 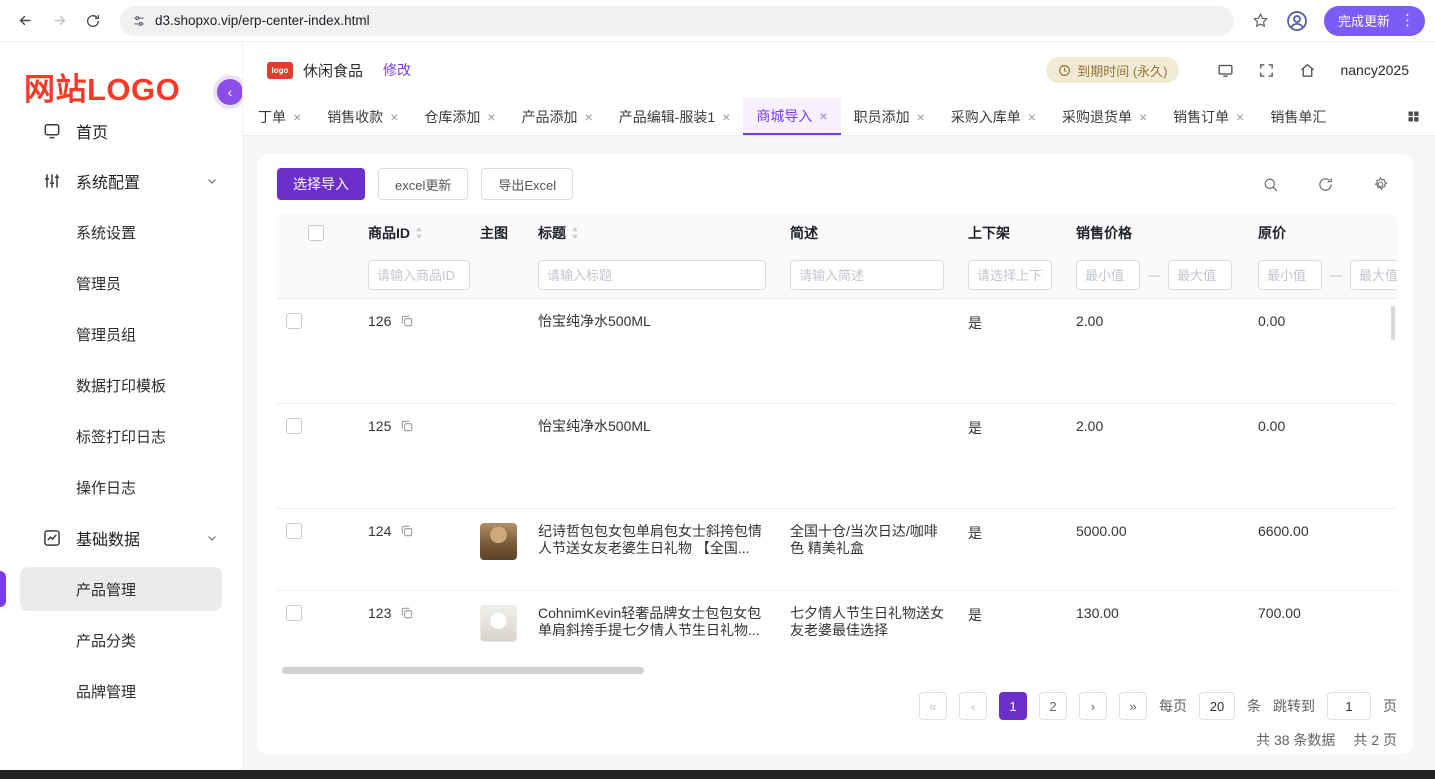 What do you see at coordinates (106, 692) in the screenshot?
I see `sidebar-item-label: 品牌管理` at bounding box center [106, 692].